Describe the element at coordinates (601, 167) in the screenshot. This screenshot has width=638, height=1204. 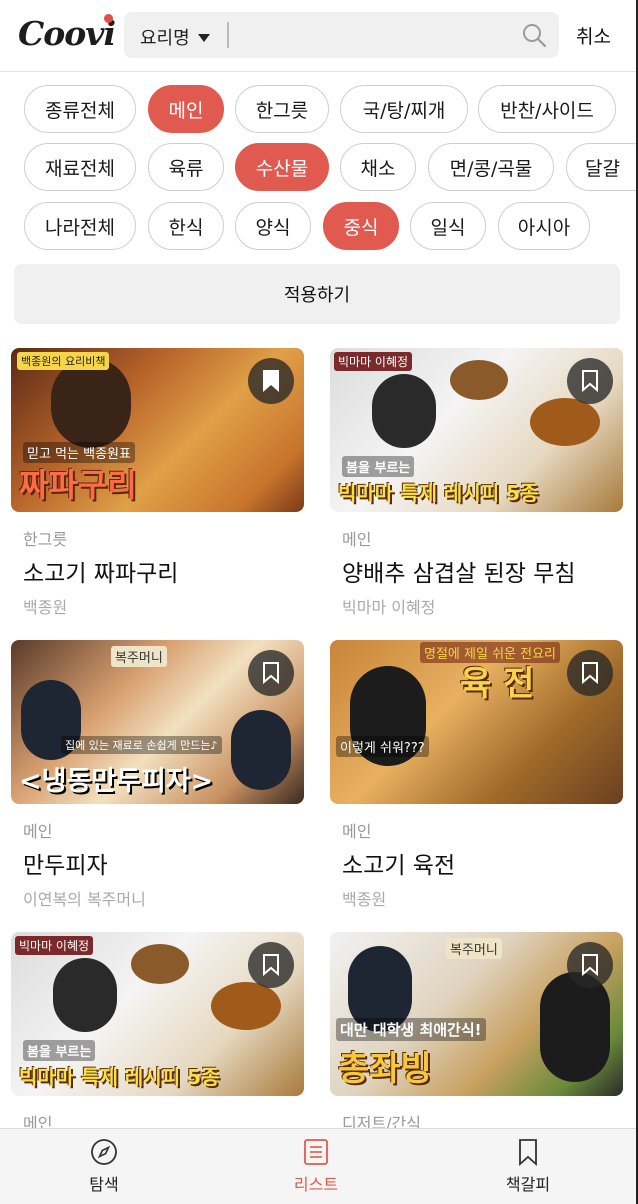
I see `chip-ingredient-egg: 달걀` at that location.